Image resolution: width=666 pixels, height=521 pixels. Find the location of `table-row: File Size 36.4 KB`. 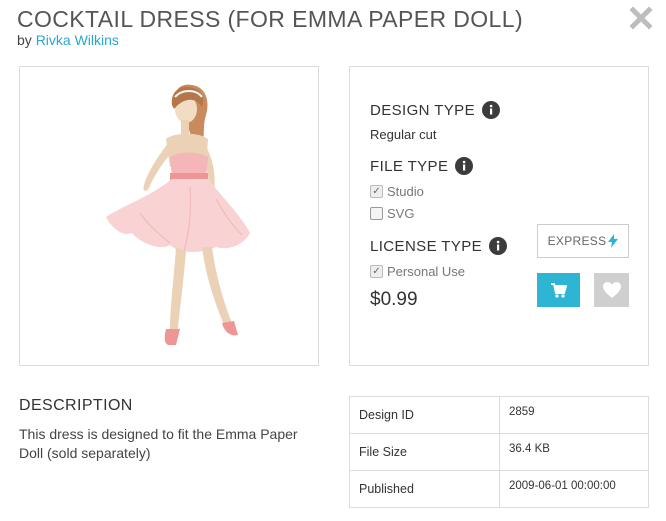

table-row: File Size 36.4 KB is located at coordinates (499, 452).